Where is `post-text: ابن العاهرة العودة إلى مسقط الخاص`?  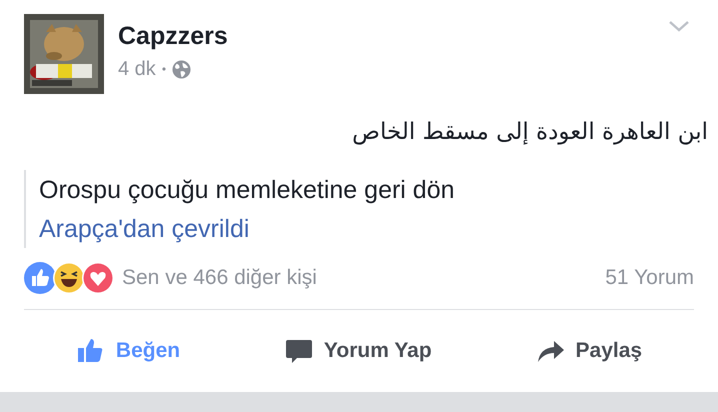 post-text: ابن العاهرة العودة إلى مسقط الخاص is located at coordinates (530, 132).